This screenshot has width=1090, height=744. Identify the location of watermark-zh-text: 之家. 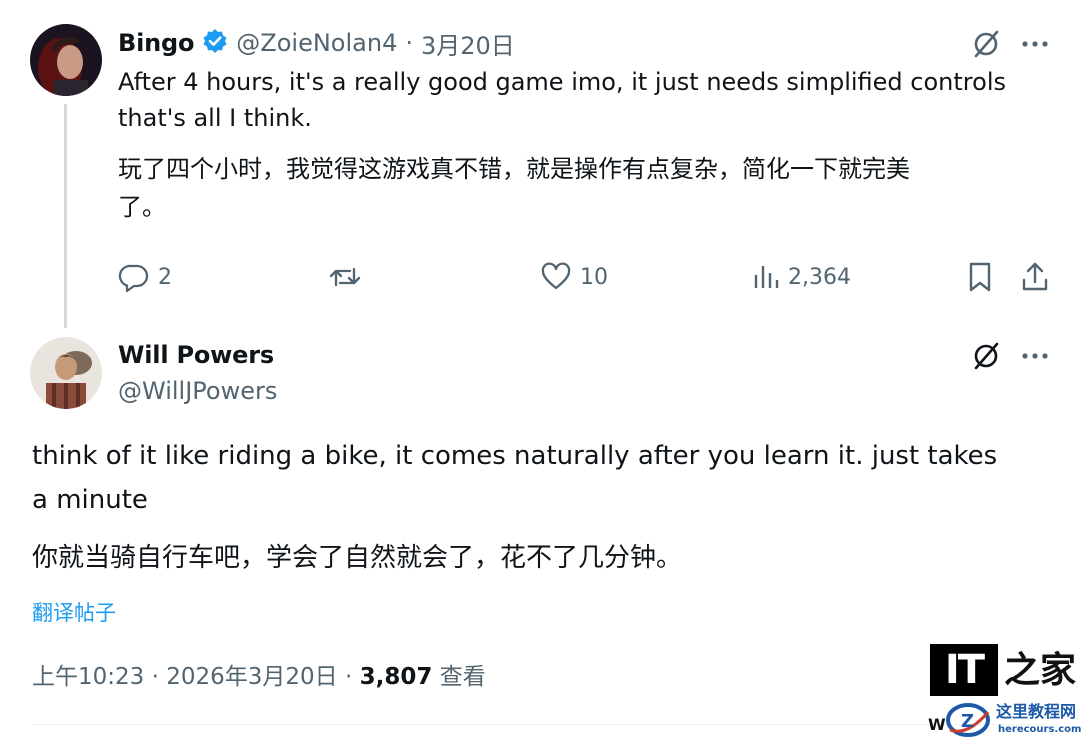
(1040, 670).